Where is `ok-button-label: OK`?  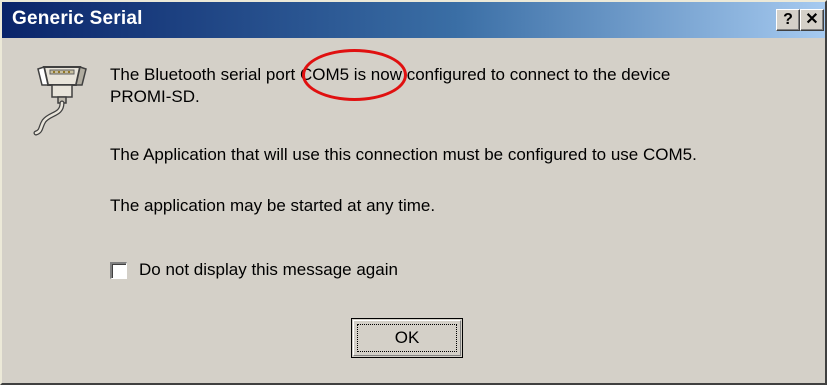 ok-button-label: OK is located at coordinates (407, 337).